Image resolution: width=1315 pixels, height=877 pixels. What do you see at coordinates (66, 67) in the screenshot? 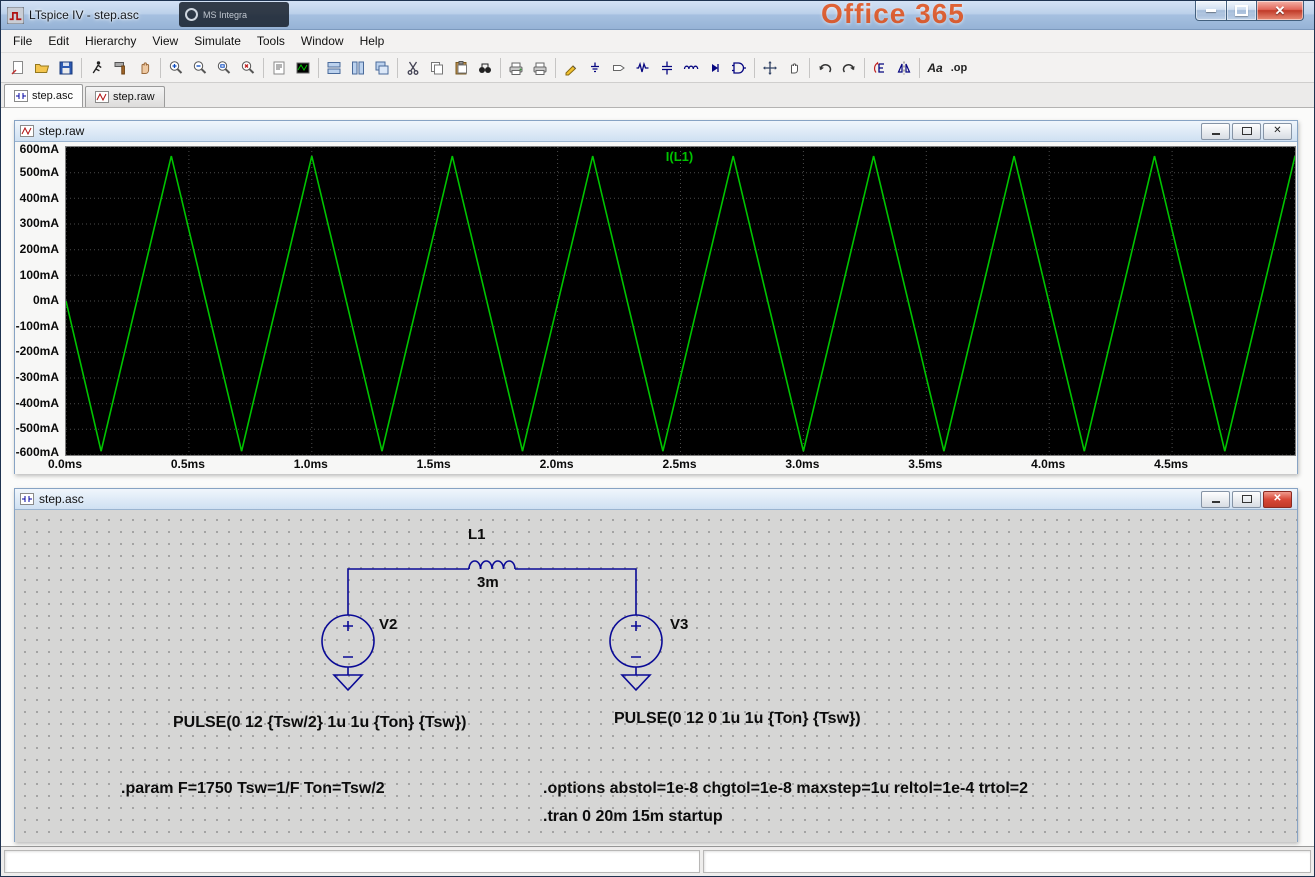
I see `save-button` at bounding box center [66, 67].